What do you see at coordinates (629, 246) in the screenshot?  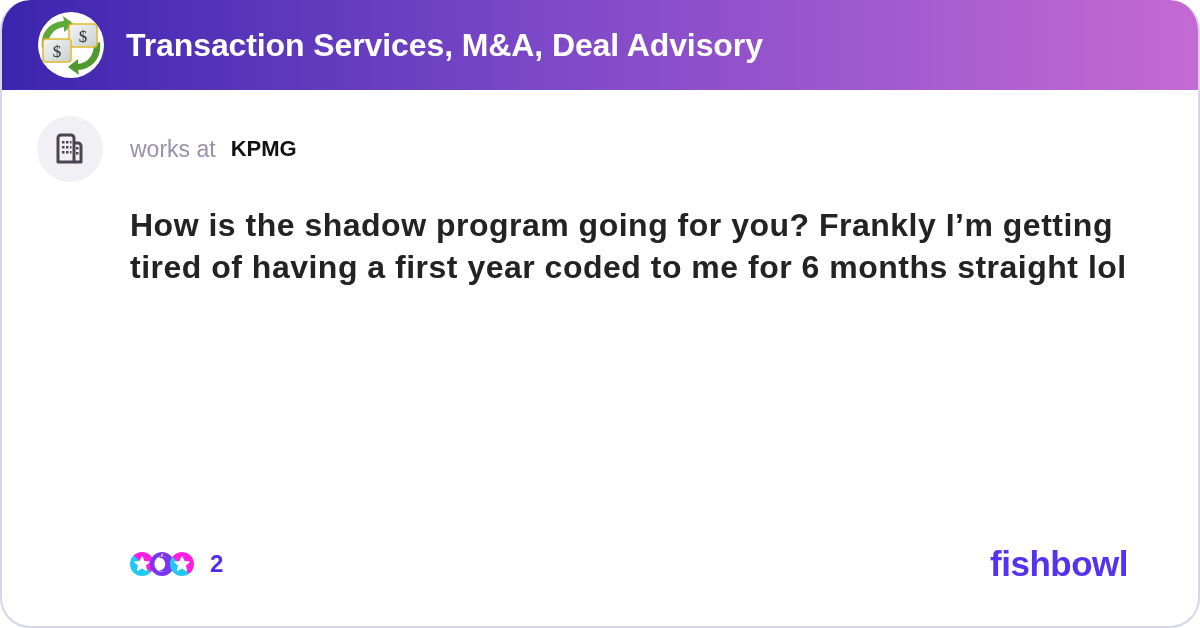 I see `post-text: How is the shadow program going for you? Frankly I’m getting tired of having a first year coded to me for 6 months straight lol` at bounding box center [629, 246].